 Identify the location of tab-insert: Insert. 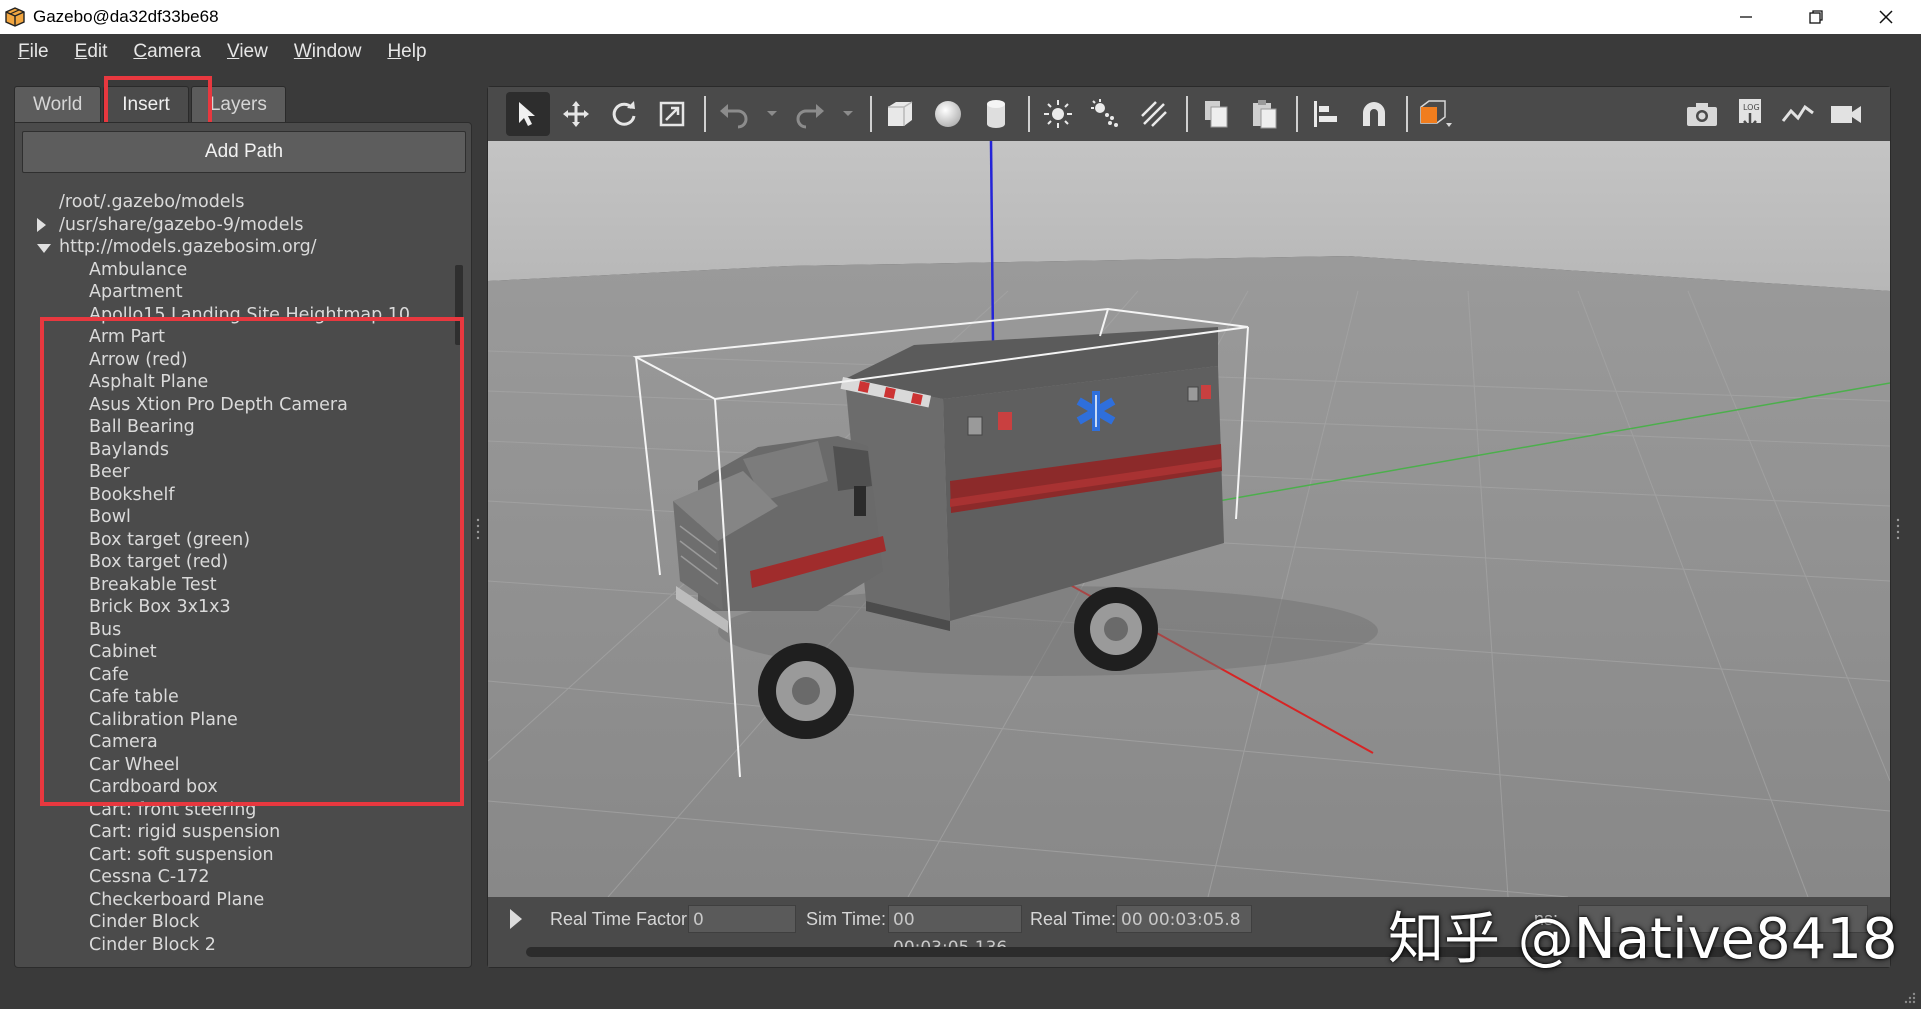
(146, 104).